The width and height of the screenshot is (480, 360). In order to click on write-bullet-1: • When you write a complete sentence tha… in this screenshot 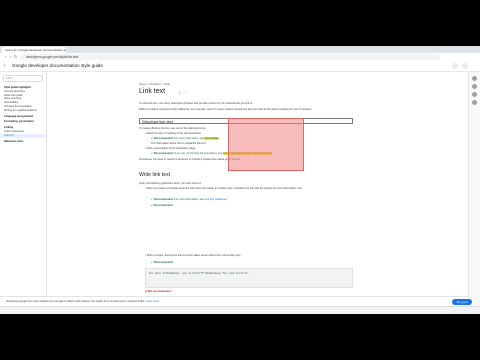, I will do `click(224, 188)`.